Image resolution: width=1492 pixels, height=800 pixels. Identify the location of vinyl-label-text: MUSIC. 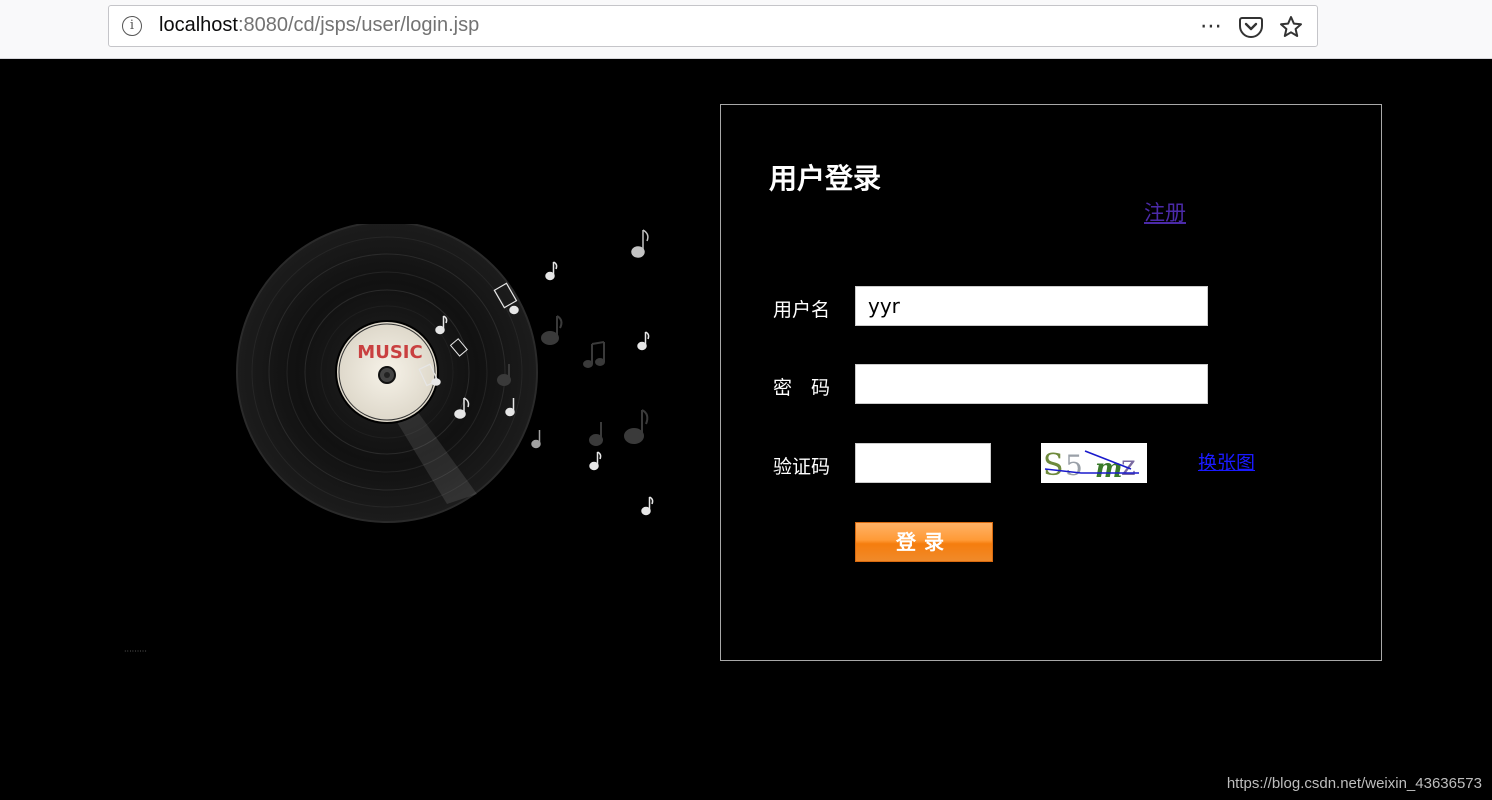
(389, 352).